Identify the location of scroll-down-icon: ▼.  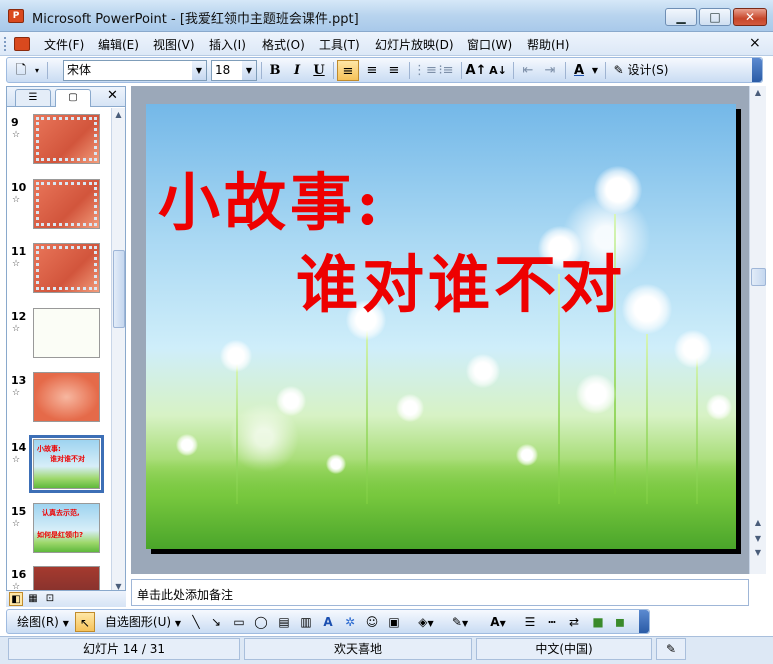
(758, 553).